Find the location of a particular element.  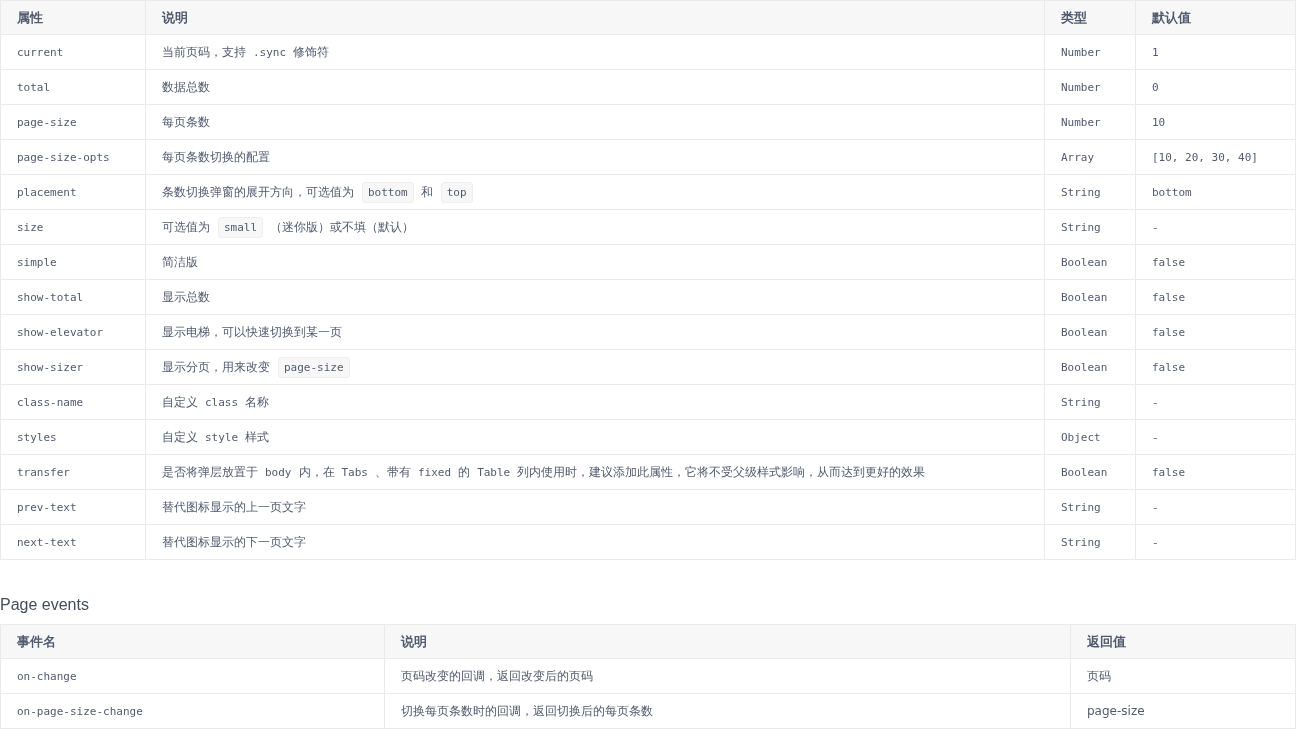

description-text: 样式 is located at coordinates (257, 436).